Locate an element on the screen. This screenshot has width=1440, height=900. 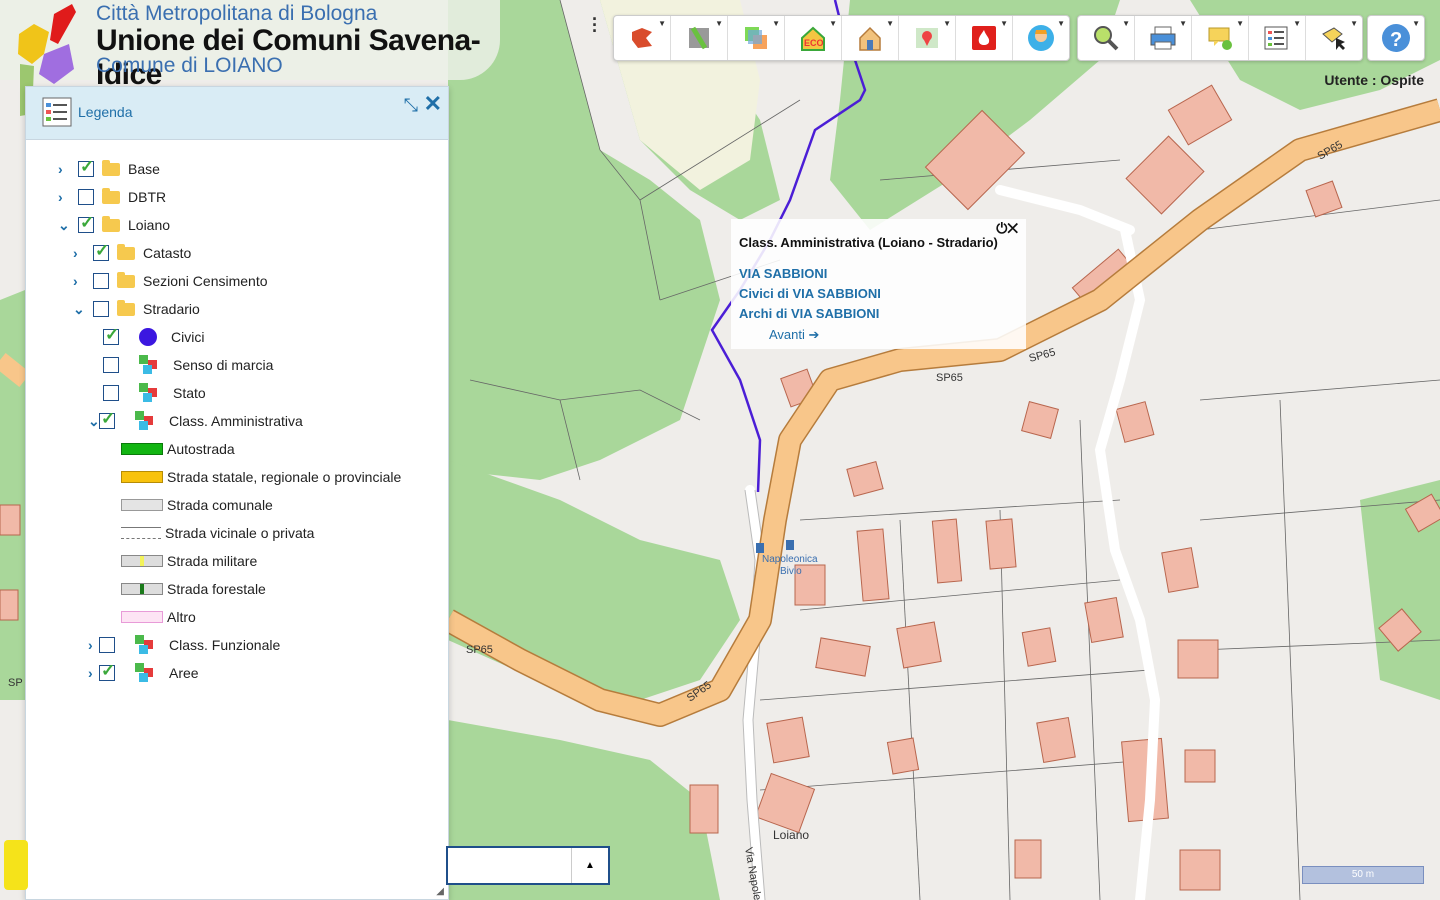
legend-label: Strada forestale is located at coordinates (216, 589).